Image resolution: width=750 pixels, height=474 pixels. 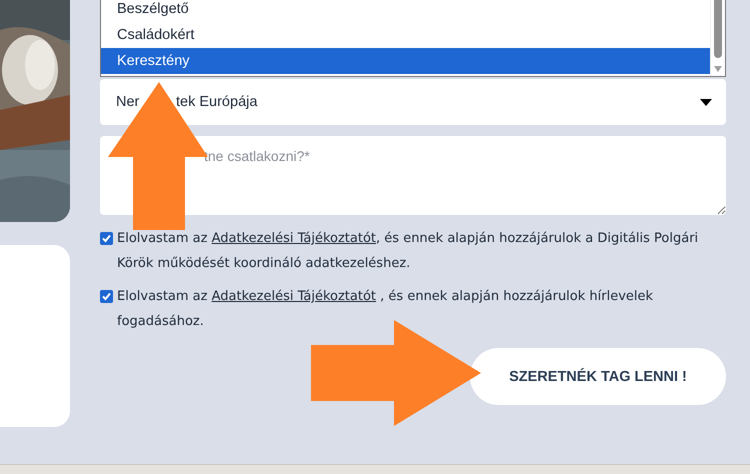 What do you see at coordinates (405, 11) in the screenshot?
I see `list-option: Beszélgető` at bounding box center [405, 11].